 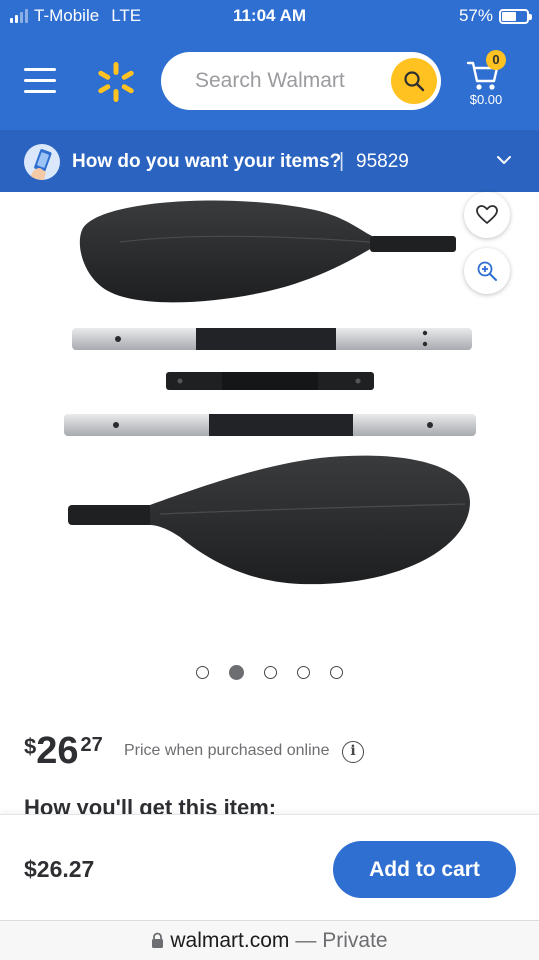 What do you see at coordinates (382, 161) in the screenshot?
I see `zip-code: 95829` at bounding box center [382, 161].